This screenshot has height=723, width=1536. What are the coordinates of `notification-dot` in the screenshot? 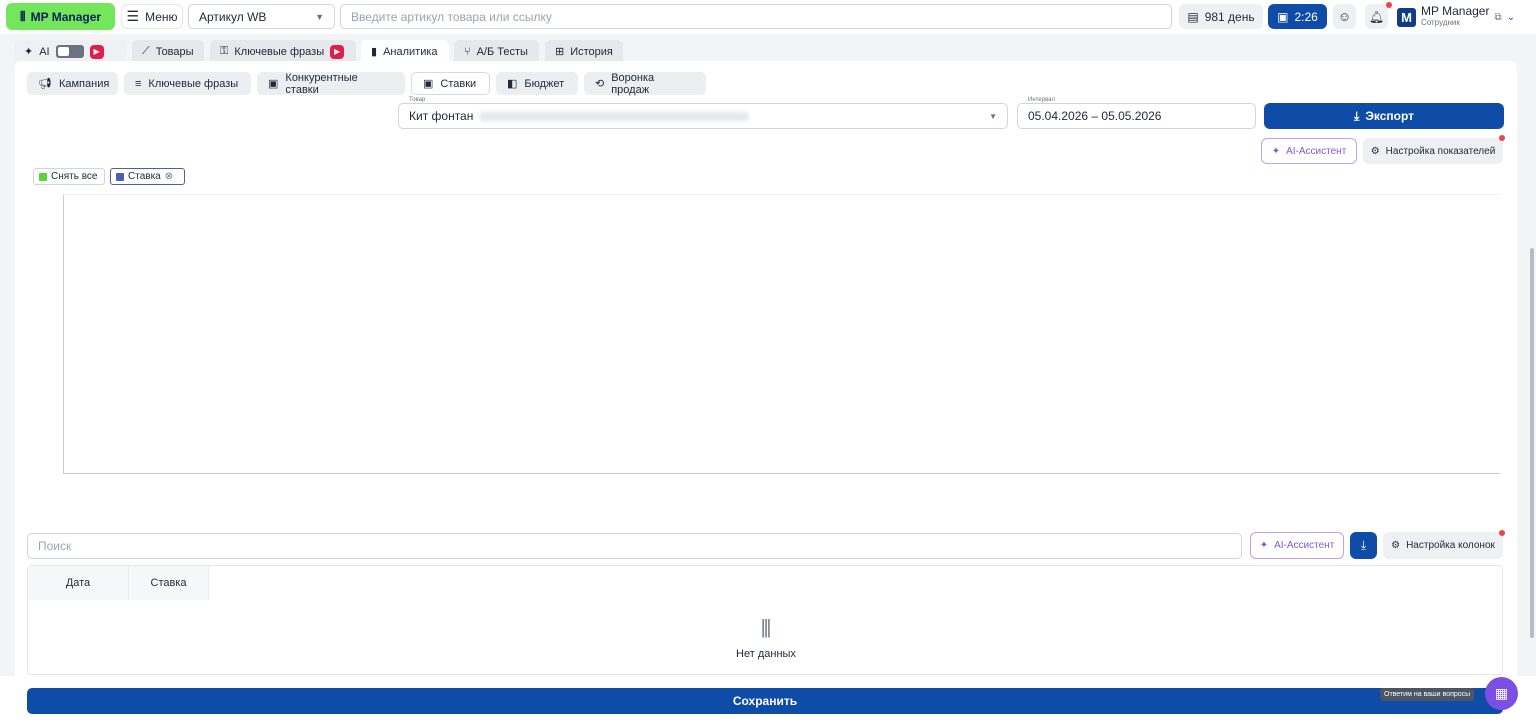 It's located at (1389, 5).